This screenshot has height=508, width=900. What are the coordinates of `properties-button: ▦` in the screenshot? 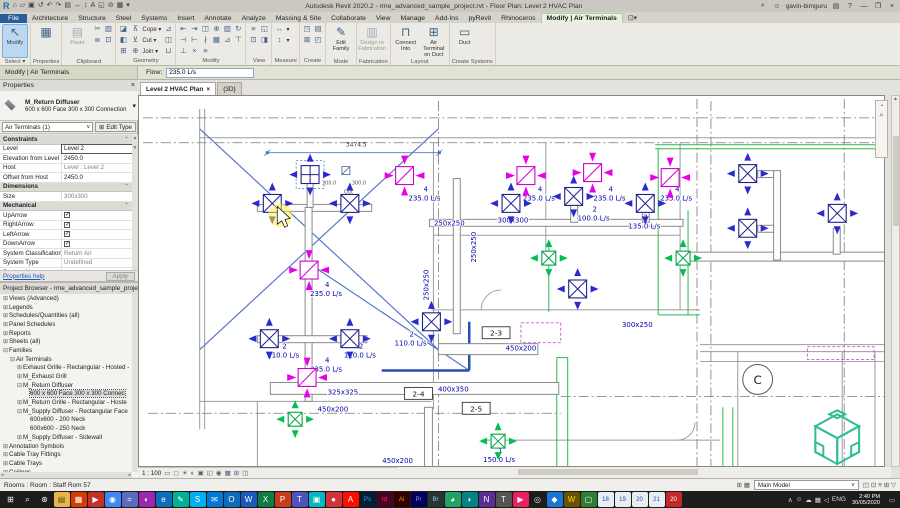 It's located at (46, 41).